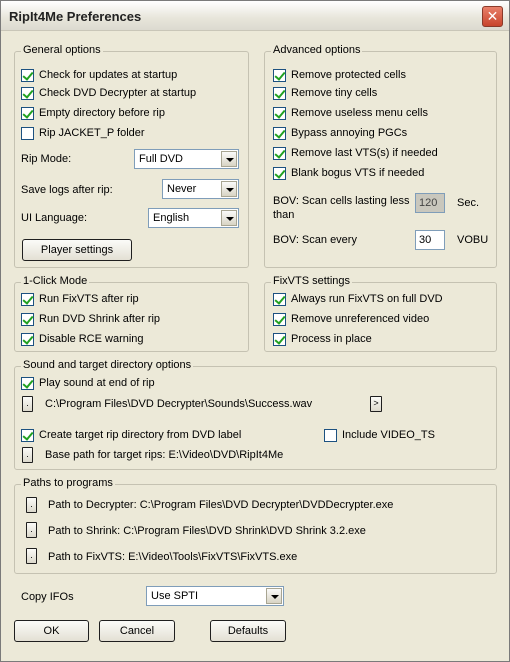 Image resolution: width=510 pixels, height=662 pixels. What do you see at coordinates (51, 631) in the screenshot?
I see `ok-button: OK` at bounding box center [51, 631].